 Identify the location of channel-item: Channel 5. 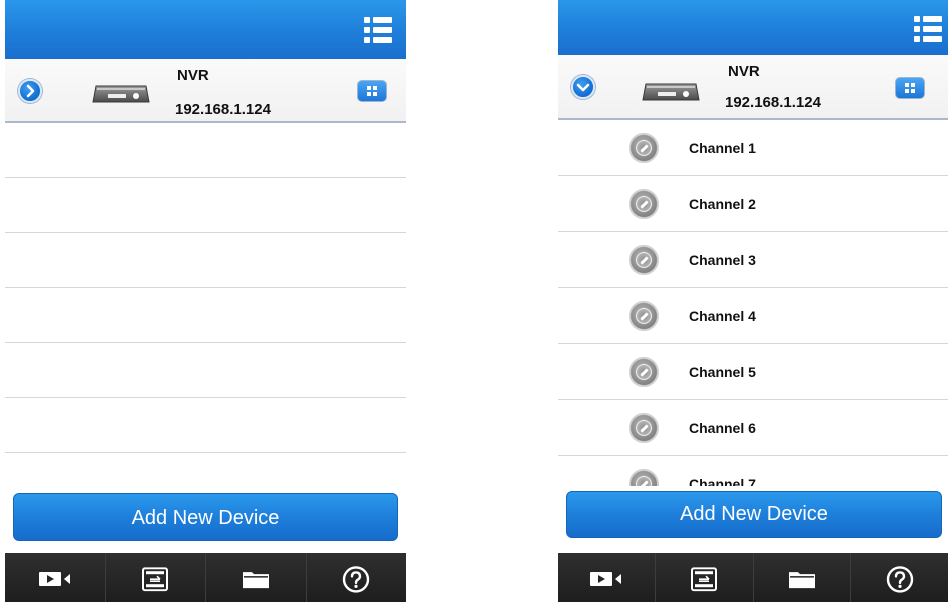
(753, 372).